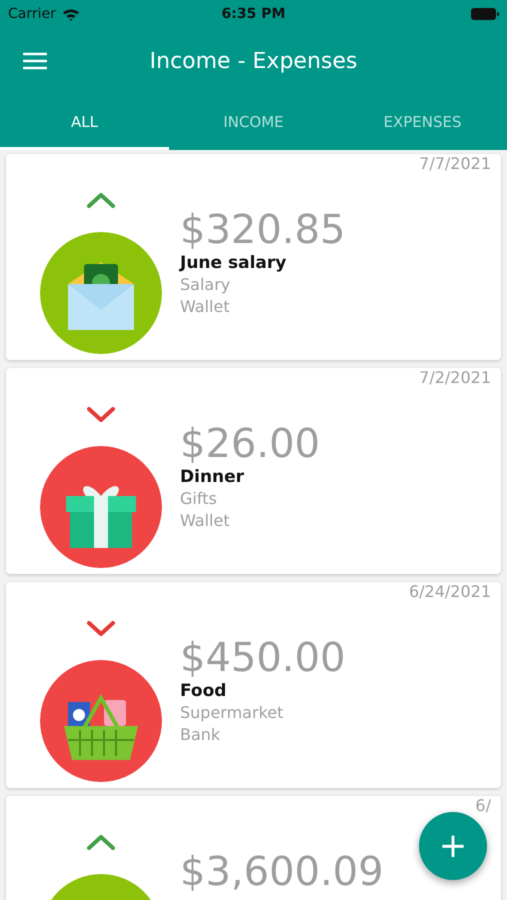 The height and width of the screenshot is (900, 507). I want to click on battery-icon, so click(485, 14).